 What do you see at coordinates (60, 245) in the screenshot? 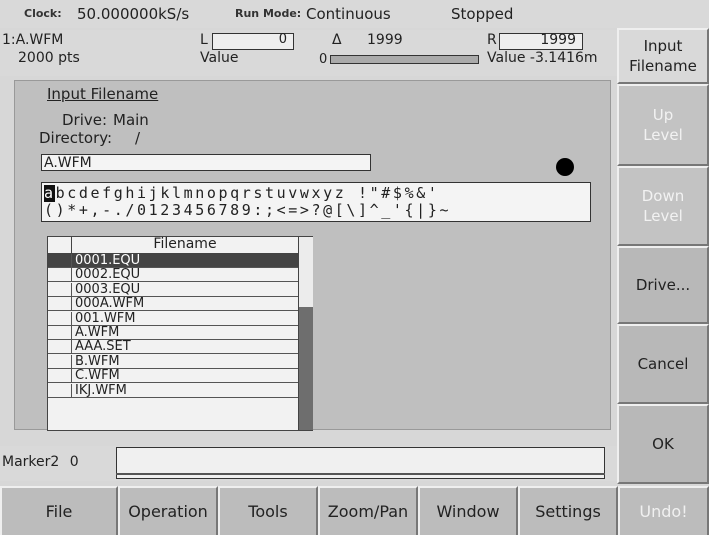
I see `header-corner` at bounding box center [60, 245].